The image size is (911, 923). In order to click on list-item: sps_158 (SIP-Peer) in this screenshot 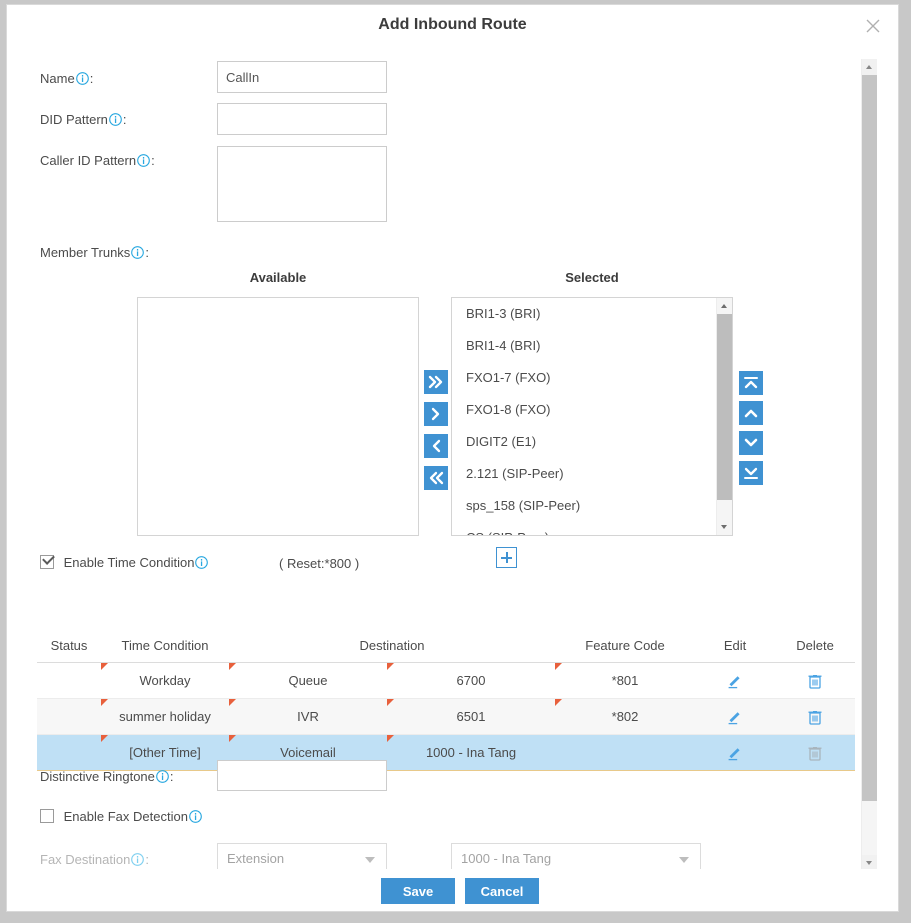, I will do `click(584, 506)`.